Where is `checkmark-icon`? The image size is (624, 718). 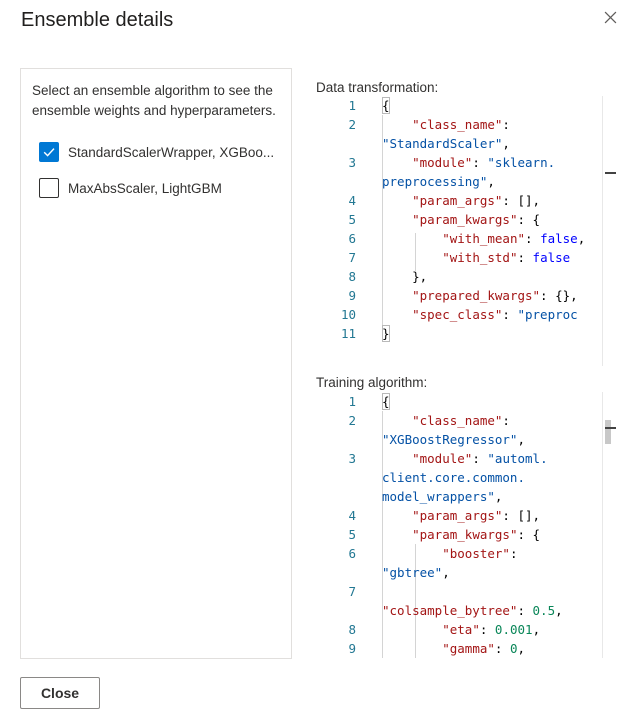 checkmark-icon is located at coordinates (49, 152).